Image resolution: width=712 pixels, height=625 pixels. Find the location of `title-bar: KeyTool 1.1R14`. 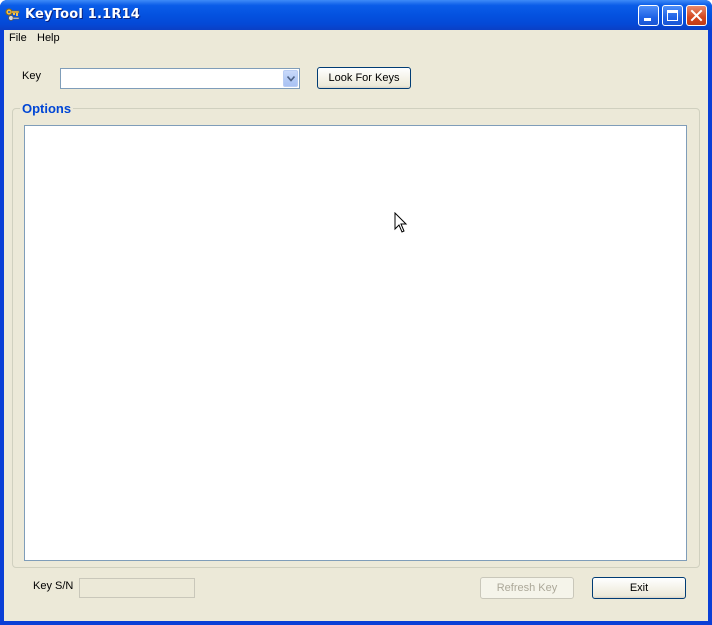

title-bar: KeyTool 1.1R14 is located at coordinates (356, 15).